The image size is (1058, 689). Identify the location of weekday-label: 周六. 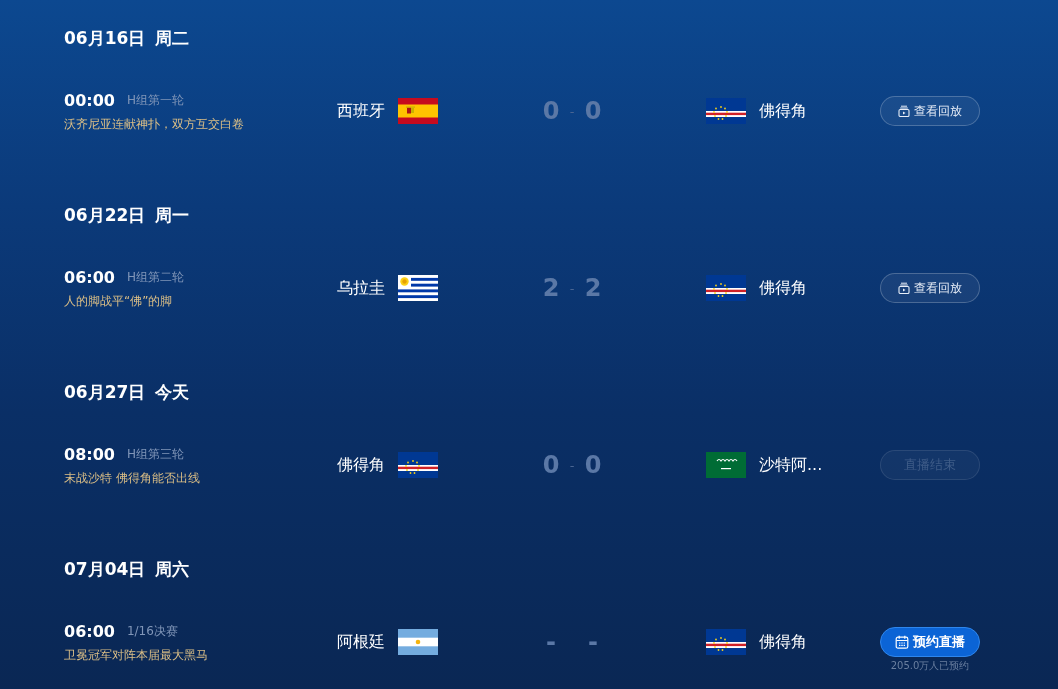
(172, 569).